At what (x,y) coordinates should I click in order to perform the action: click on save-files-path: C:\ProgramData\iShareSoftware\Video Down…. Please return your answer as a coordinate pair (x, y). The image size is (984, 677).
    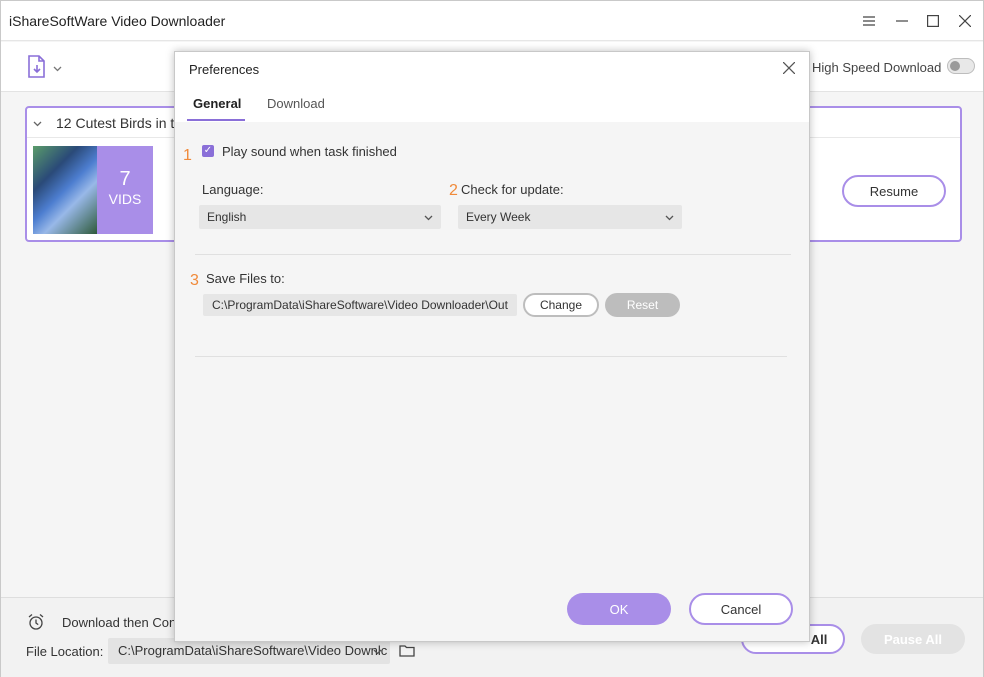
    Looking at the image, I should click on (360, 305).